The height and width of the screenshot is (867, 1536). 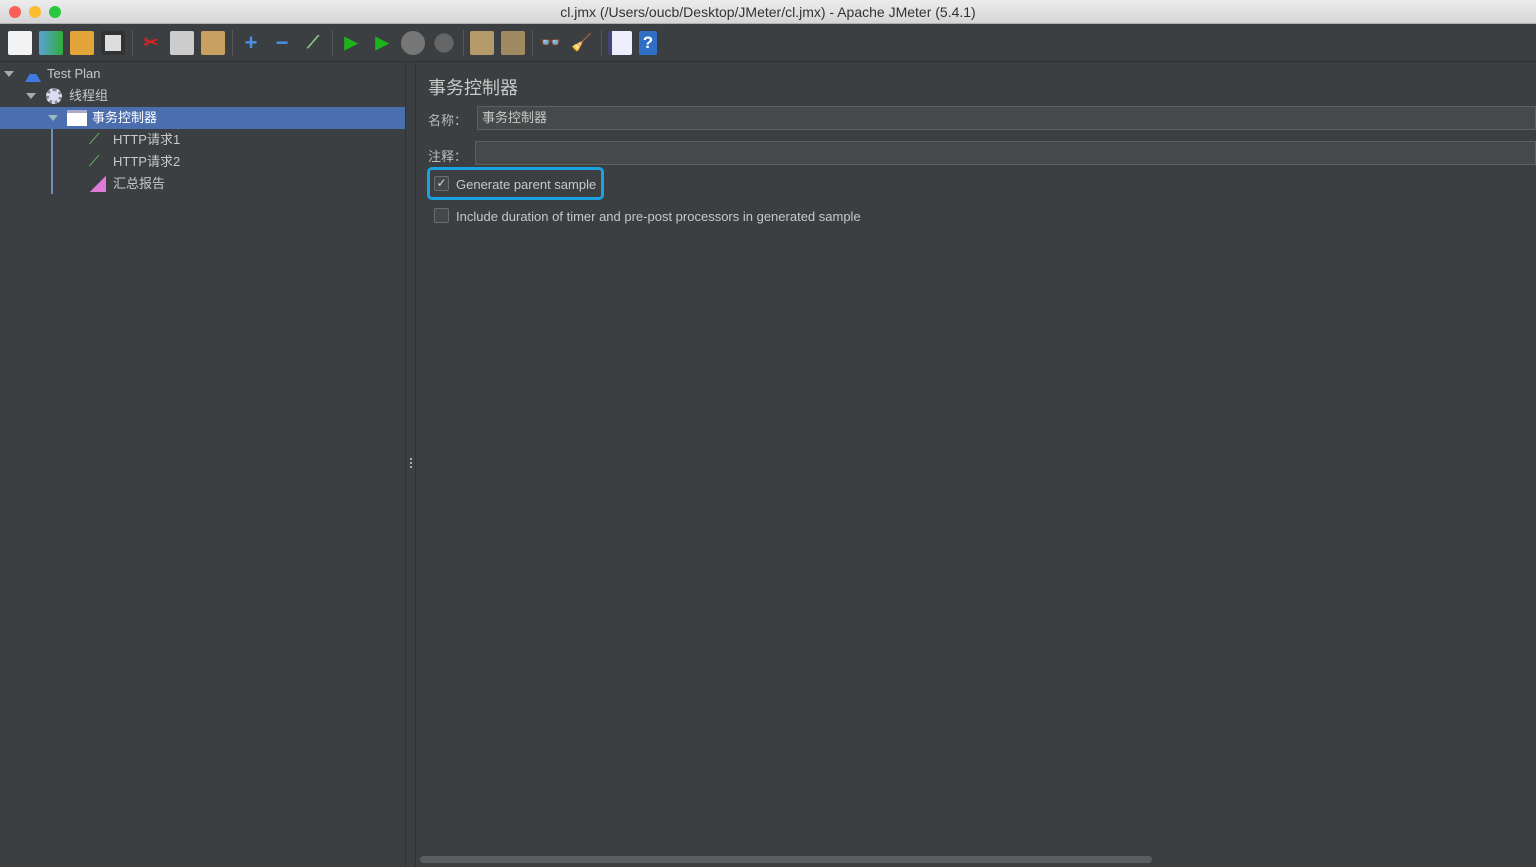 I want to click on clear-all-icon, so click(x=513, y=43).